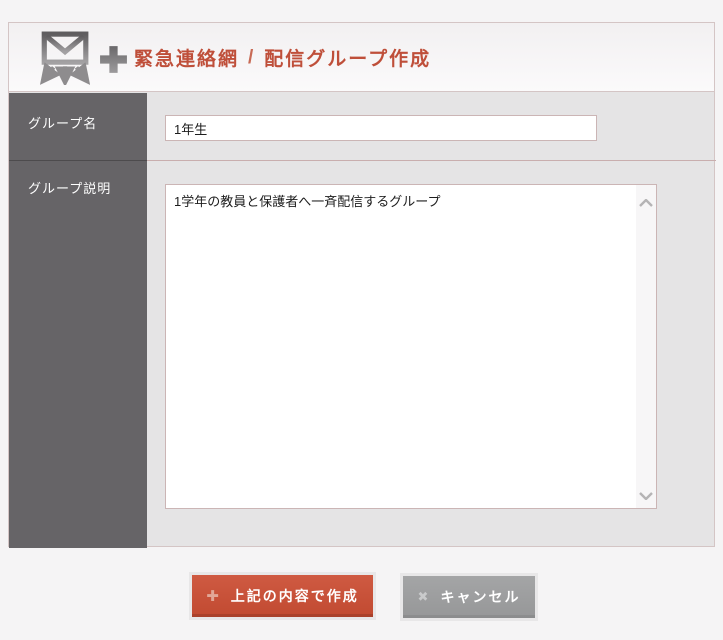 The height and width of the screenshot is (640, 723). What do you see at coordinates (113, 62) in the screenshot?
I see `plus-icon` at bounding box center [113, 62].